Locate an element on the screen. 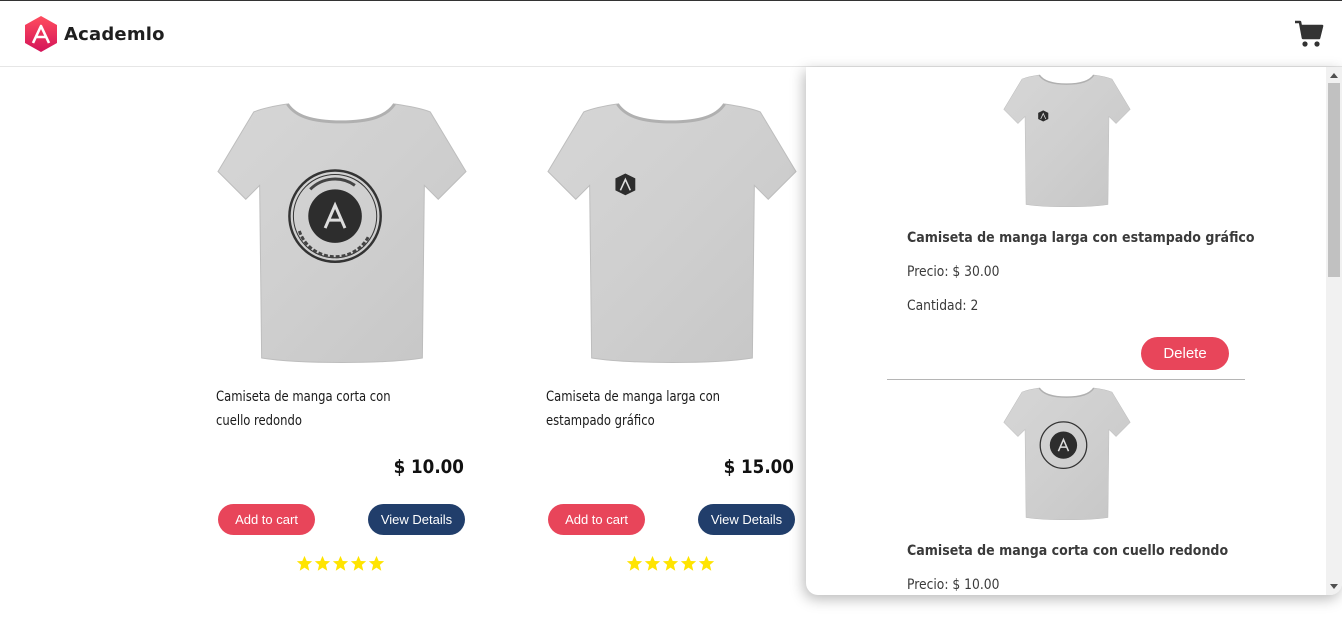  cart-item-divider is located at coordinates (1066, 379).